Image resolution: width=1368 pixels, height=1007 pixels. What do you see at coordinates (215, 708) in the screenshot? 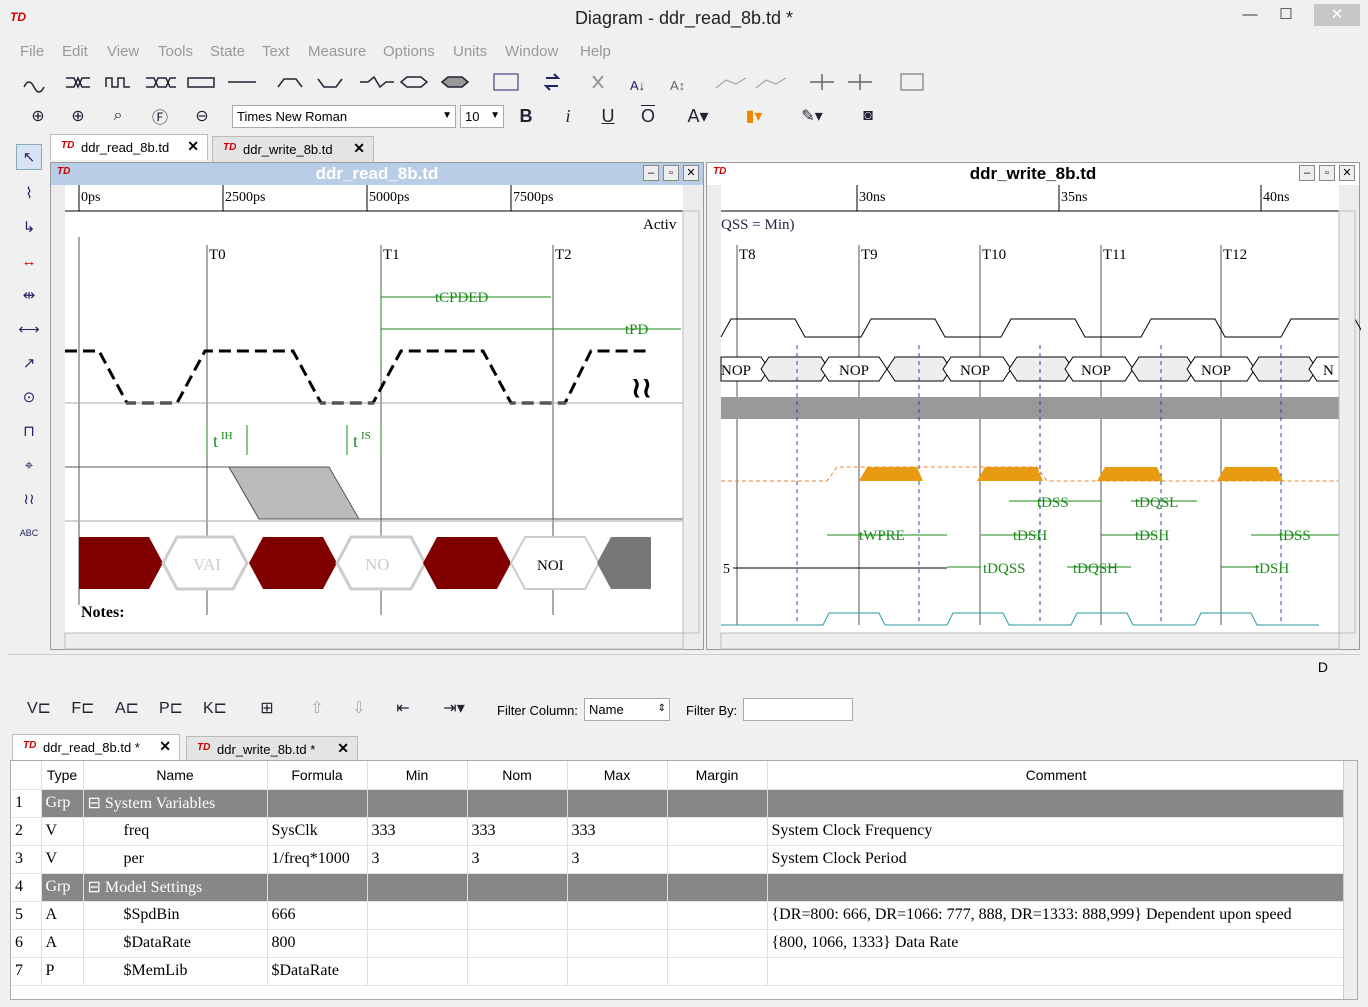
I see `add-constant-icon: K⊏` at bounding box center [215, 708].